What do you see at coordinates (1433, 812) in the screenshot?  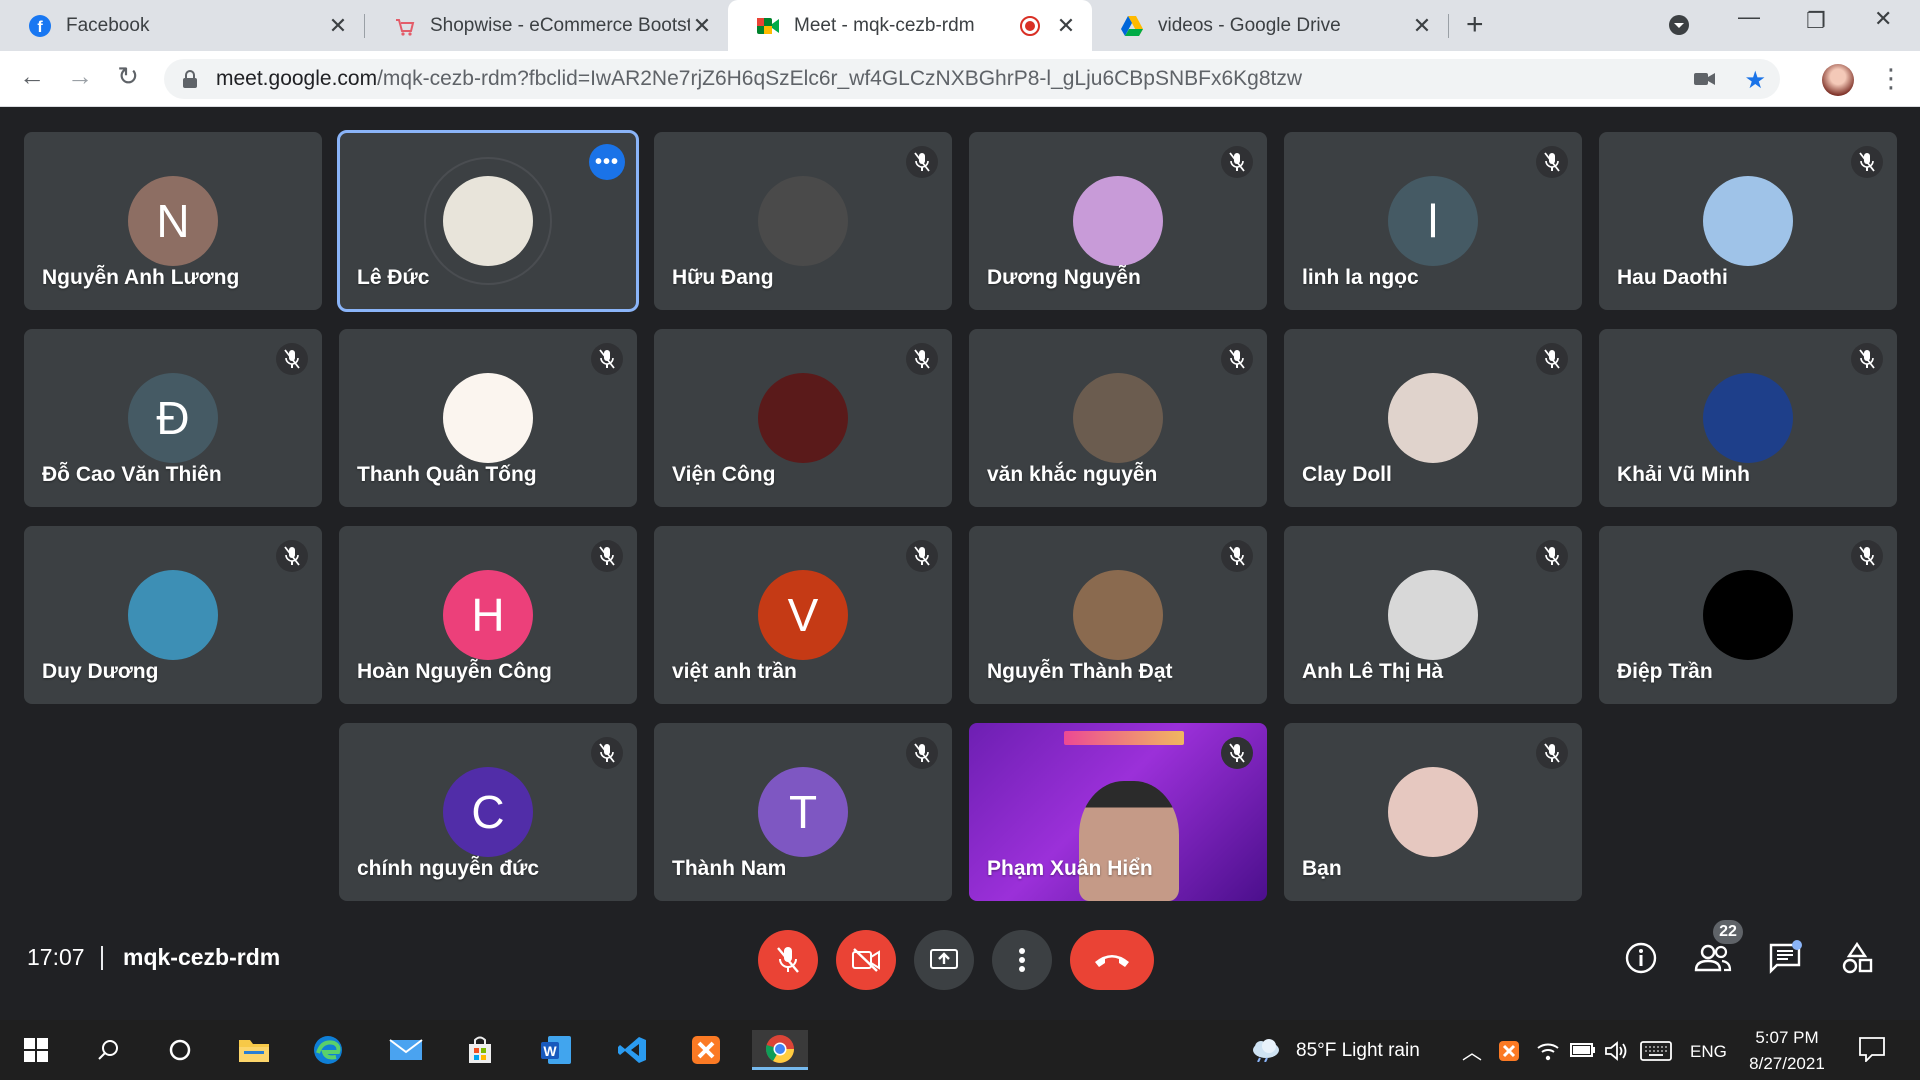 I see `participant-tile: Bạn` at bounding box center [1433, 812].